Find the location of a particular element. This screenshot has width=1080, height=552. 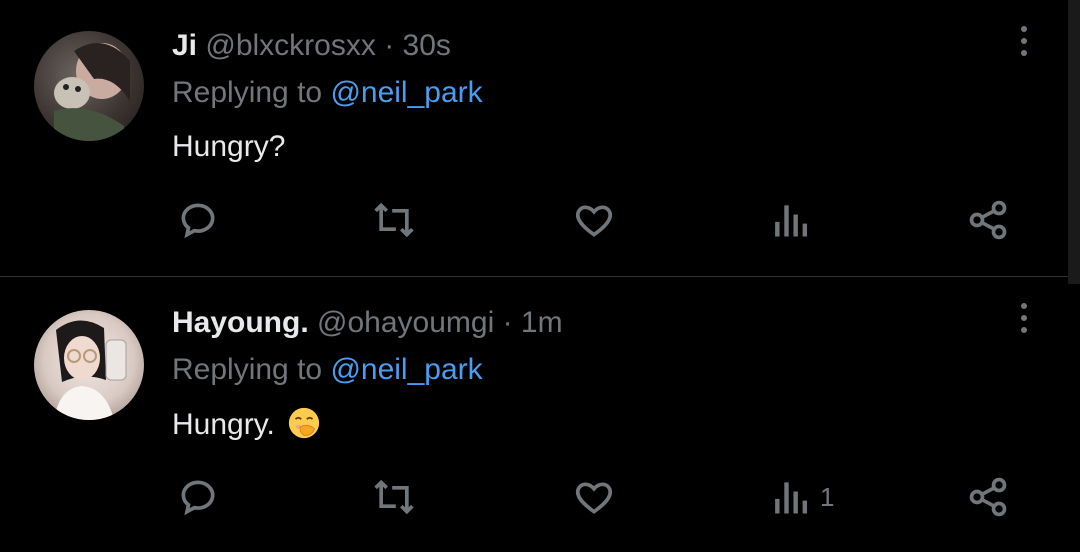

action-bar: 1 is located at coordinates (540, 497).